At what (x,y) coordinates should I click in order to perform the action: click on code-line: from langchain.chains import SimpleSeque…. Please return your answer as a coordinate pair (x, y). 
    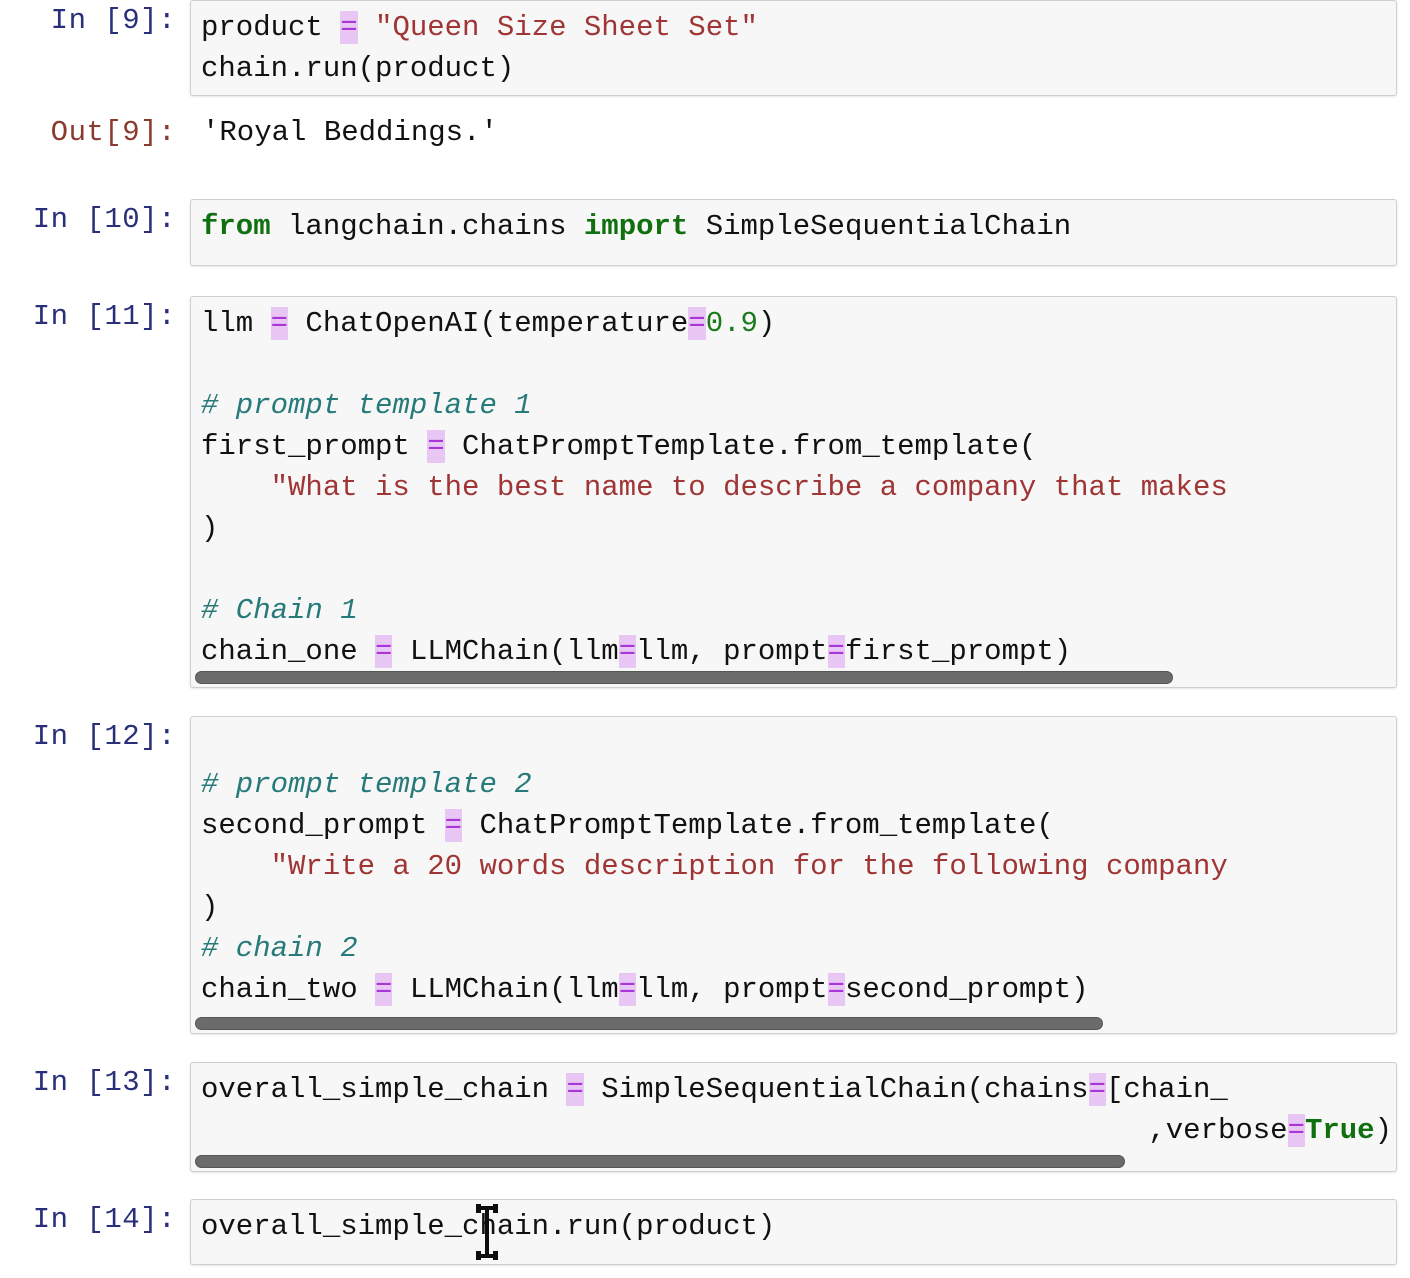
    Looking at the image, I should click on (798, 226).